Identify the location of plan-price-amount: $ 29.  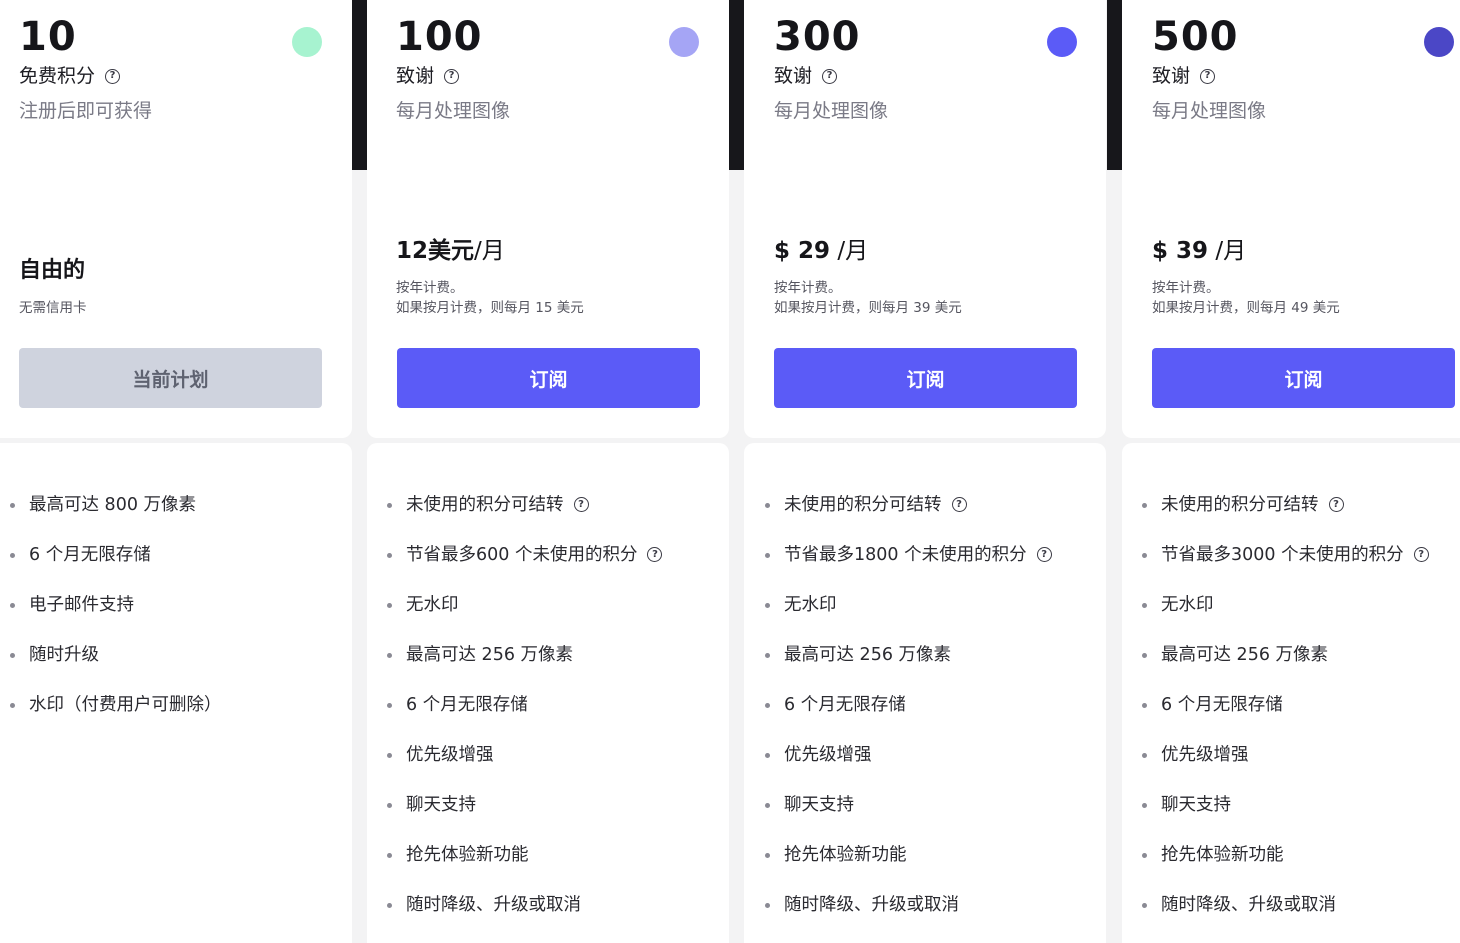
(802, 251).